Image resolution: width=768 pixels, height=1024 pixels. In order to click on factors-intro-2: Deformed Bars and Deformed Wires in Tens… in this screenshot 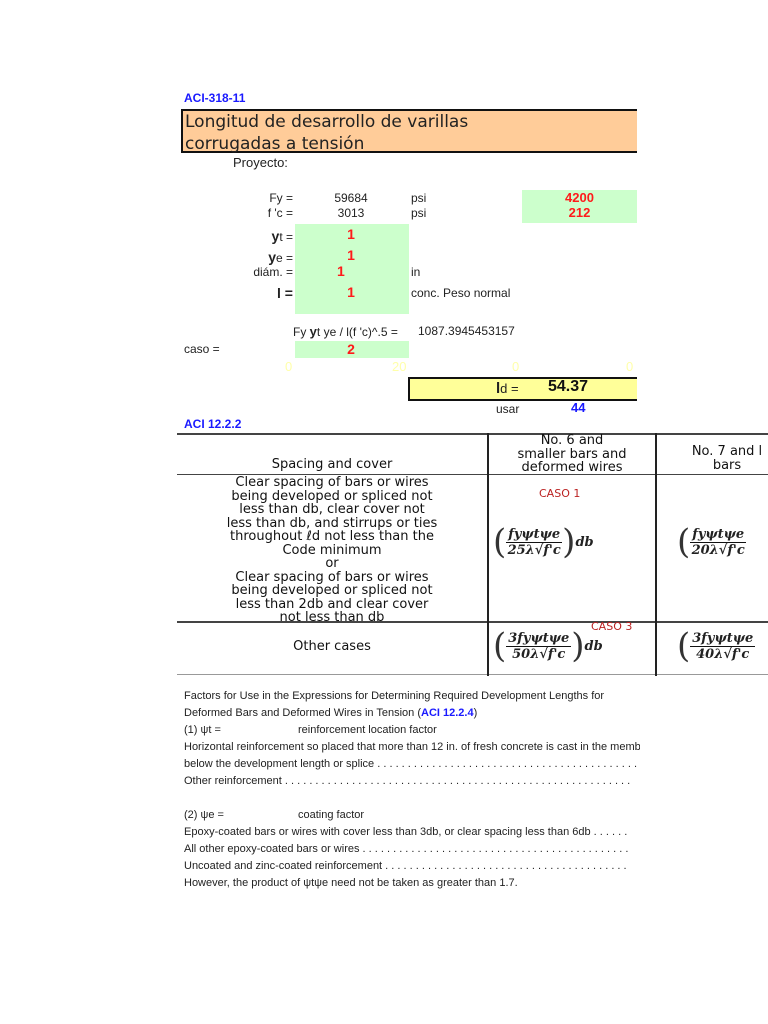, I will do `click(331, 713)`.